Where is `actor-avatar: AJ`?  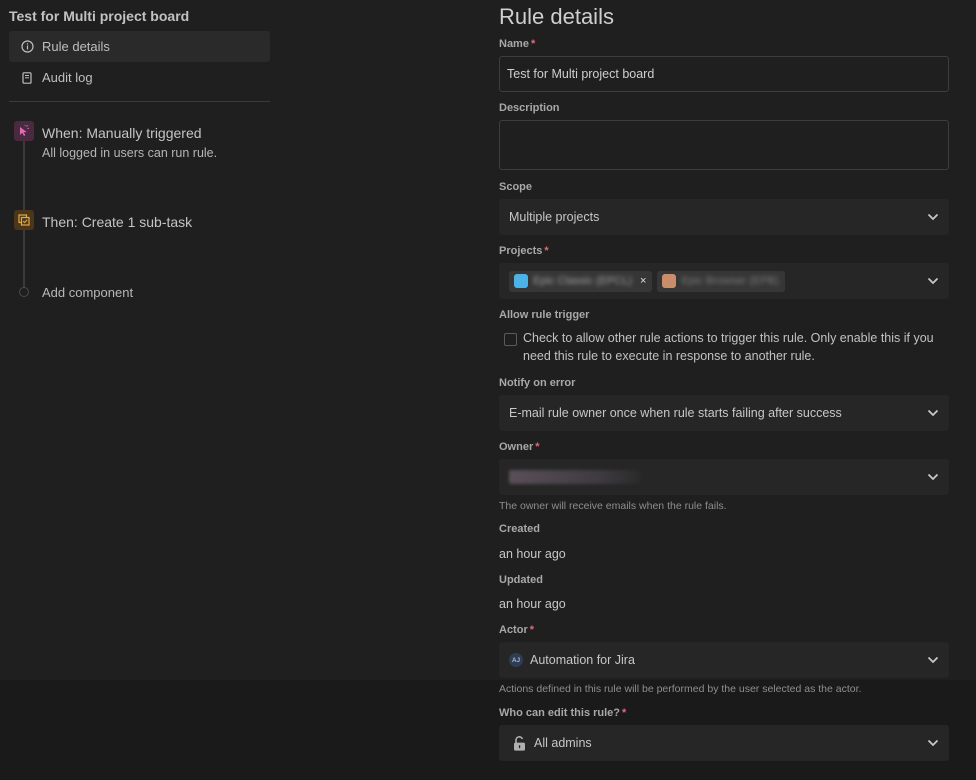 actor-avatar: AJ is located at coordinates (516, 660).